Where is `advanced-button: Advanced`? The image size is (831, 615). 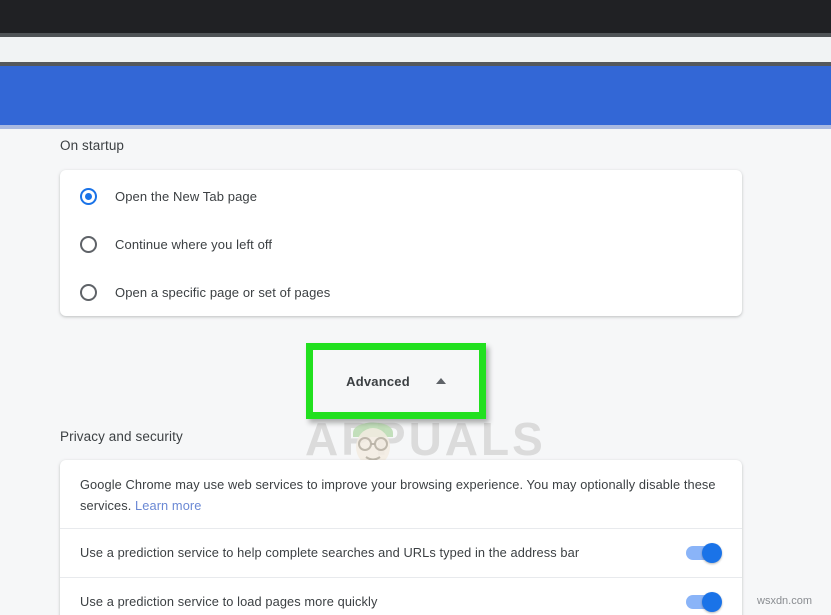 advanced-button: Advanced is located at coordinates (396, 381).